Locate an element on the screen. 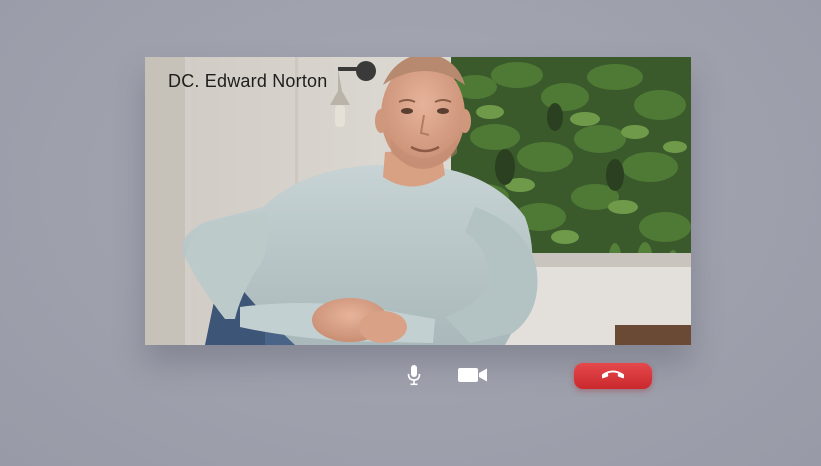  video-camera-icon is located at coordinates (473, 377).